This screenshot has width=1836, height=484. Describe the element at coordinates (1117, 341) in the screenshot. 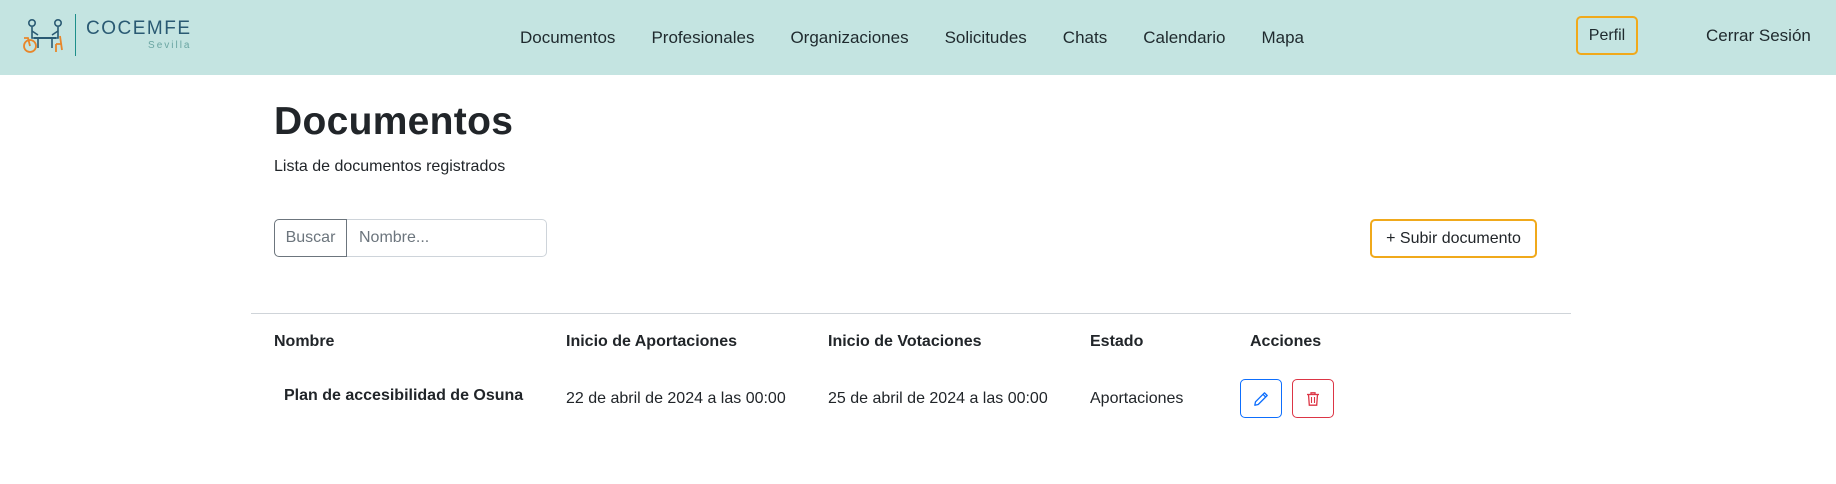

I see `column-header-estado: Estado` at that location.